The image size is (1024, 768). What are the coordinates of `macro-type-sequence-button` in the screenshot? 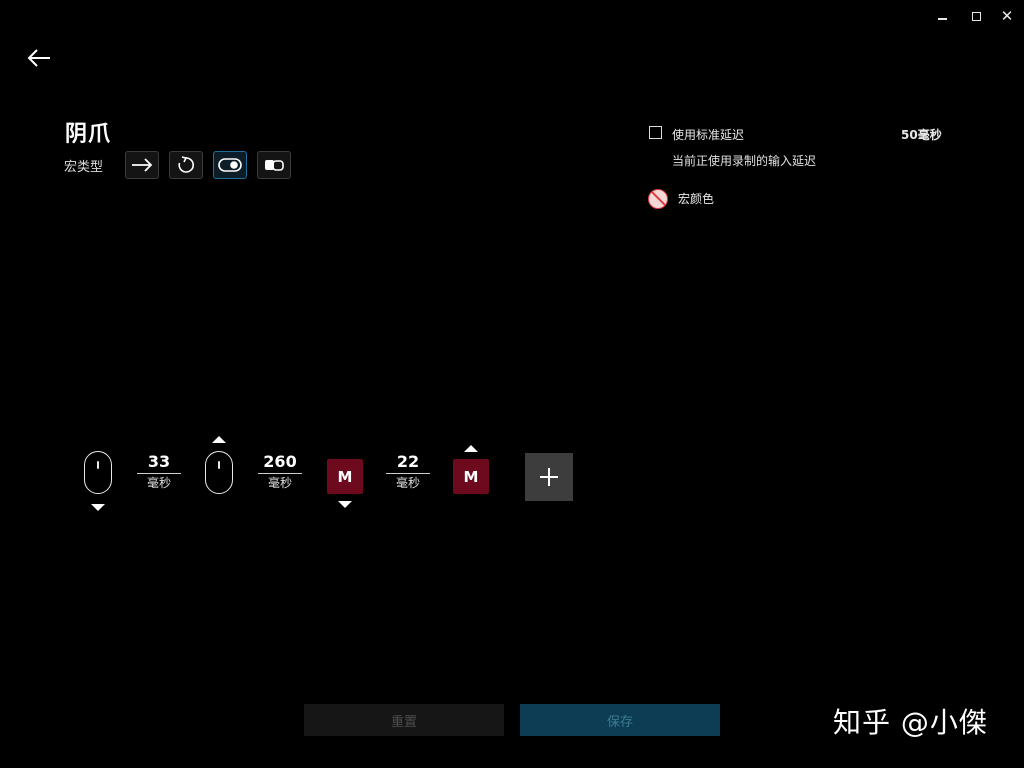 It's located at (274, 165).